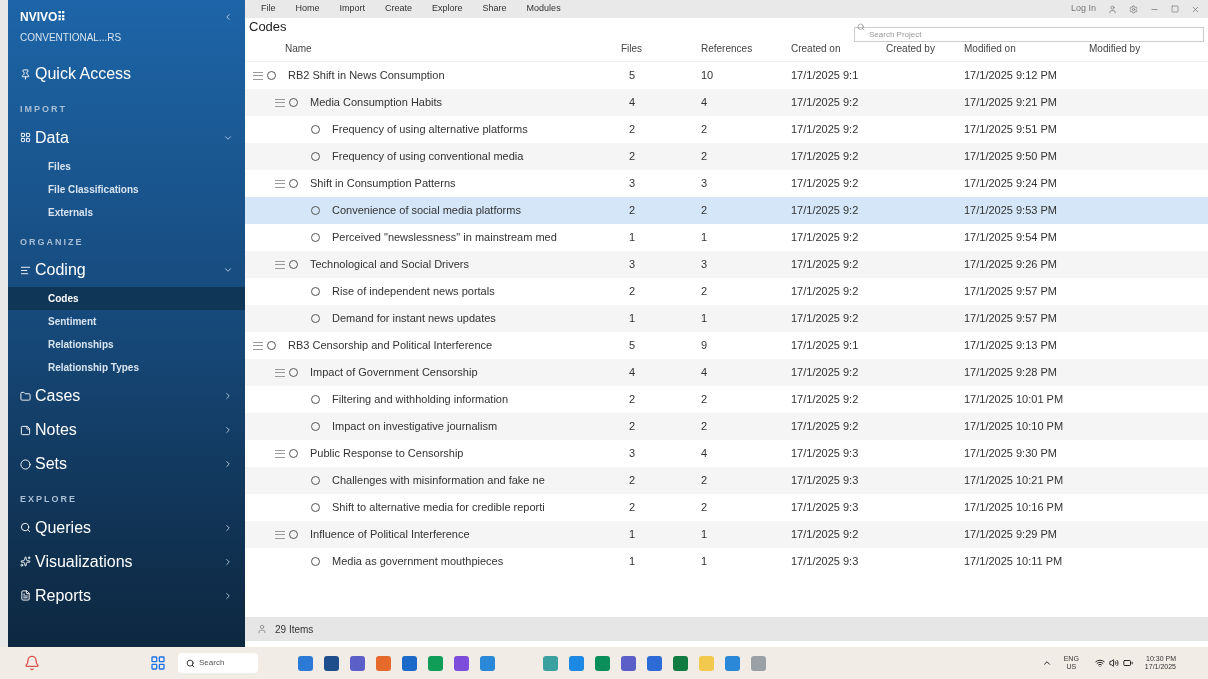 The image size is (1208, 679). Describe the element at coordinates (126, 166) in the screenshot. I see `sidebar-subitem: Files` at that location.